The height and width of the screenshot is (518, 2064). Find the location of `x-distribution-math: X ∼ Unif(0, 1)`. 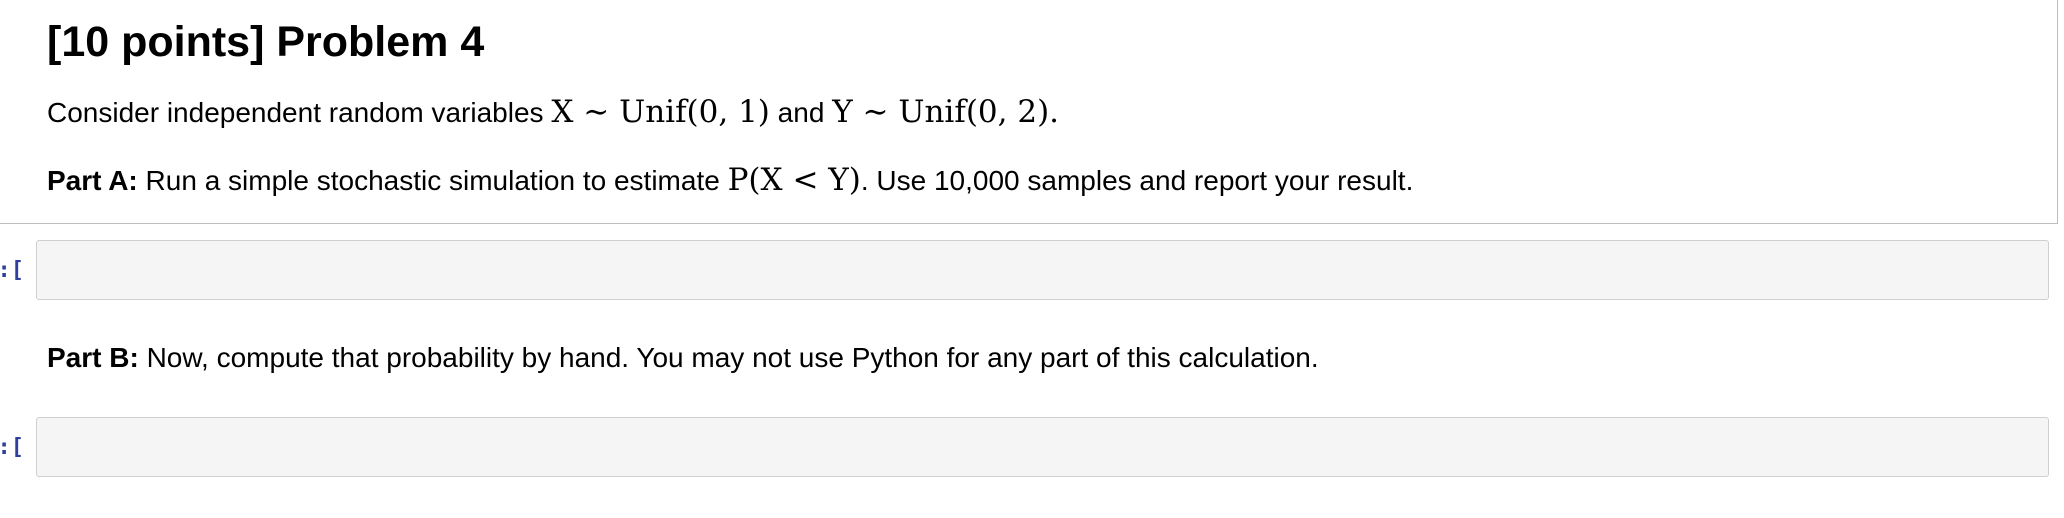

x-distribution-math: X ∼ Unif(0, 1) is located at coordinates (660, 112).